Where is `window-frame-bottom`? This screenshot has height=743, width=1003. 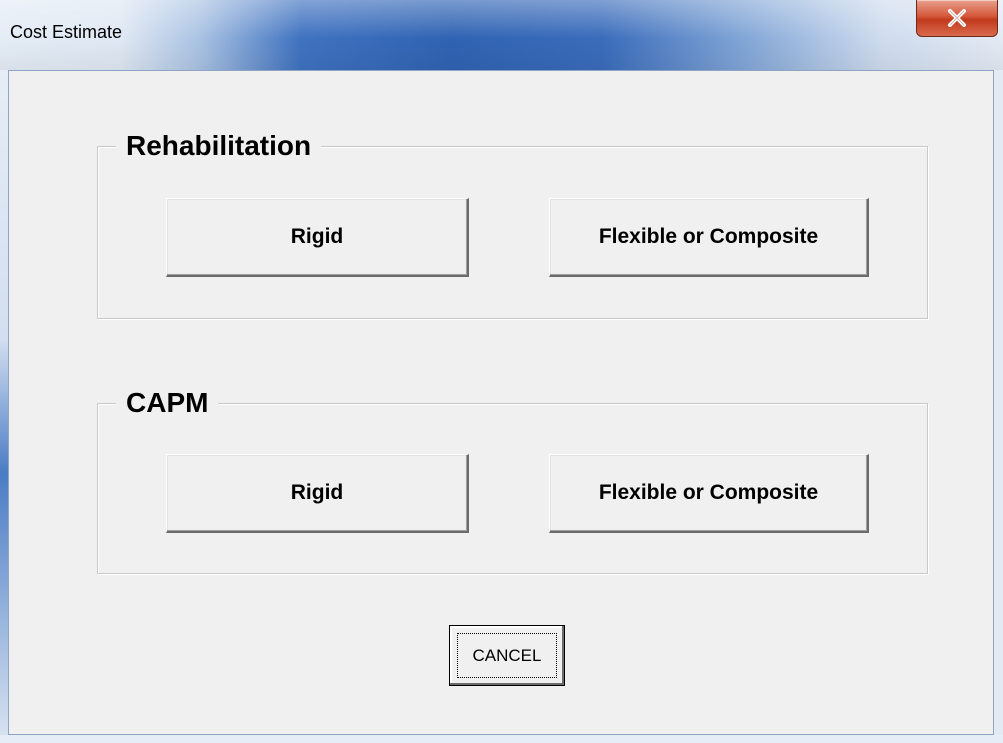
window-frame-bottom is located at coordinates (501, 739).